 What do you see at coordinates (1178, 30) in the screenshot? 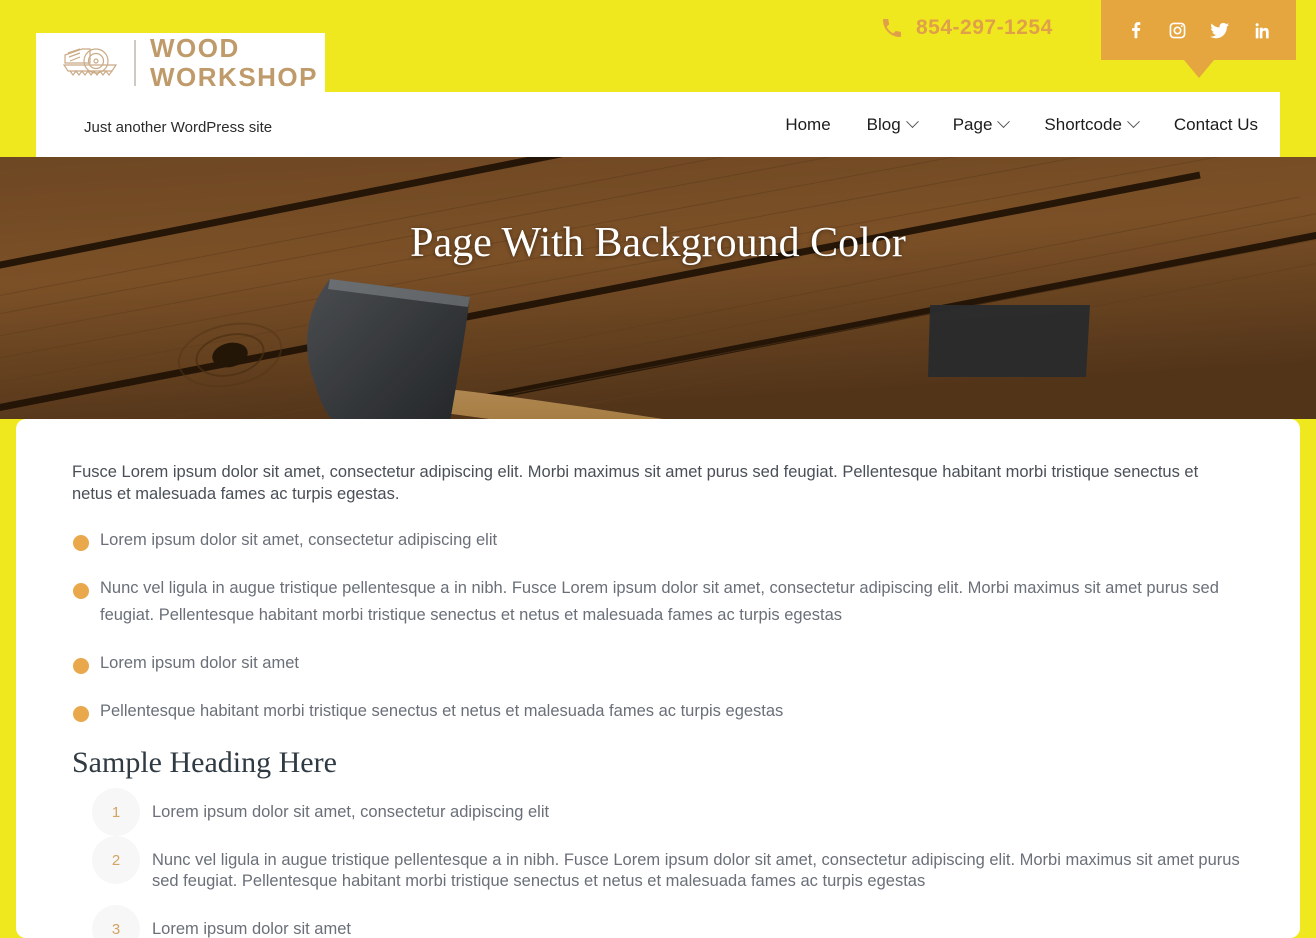
I see `instagram-icon` at bounding box center [1178, 30].